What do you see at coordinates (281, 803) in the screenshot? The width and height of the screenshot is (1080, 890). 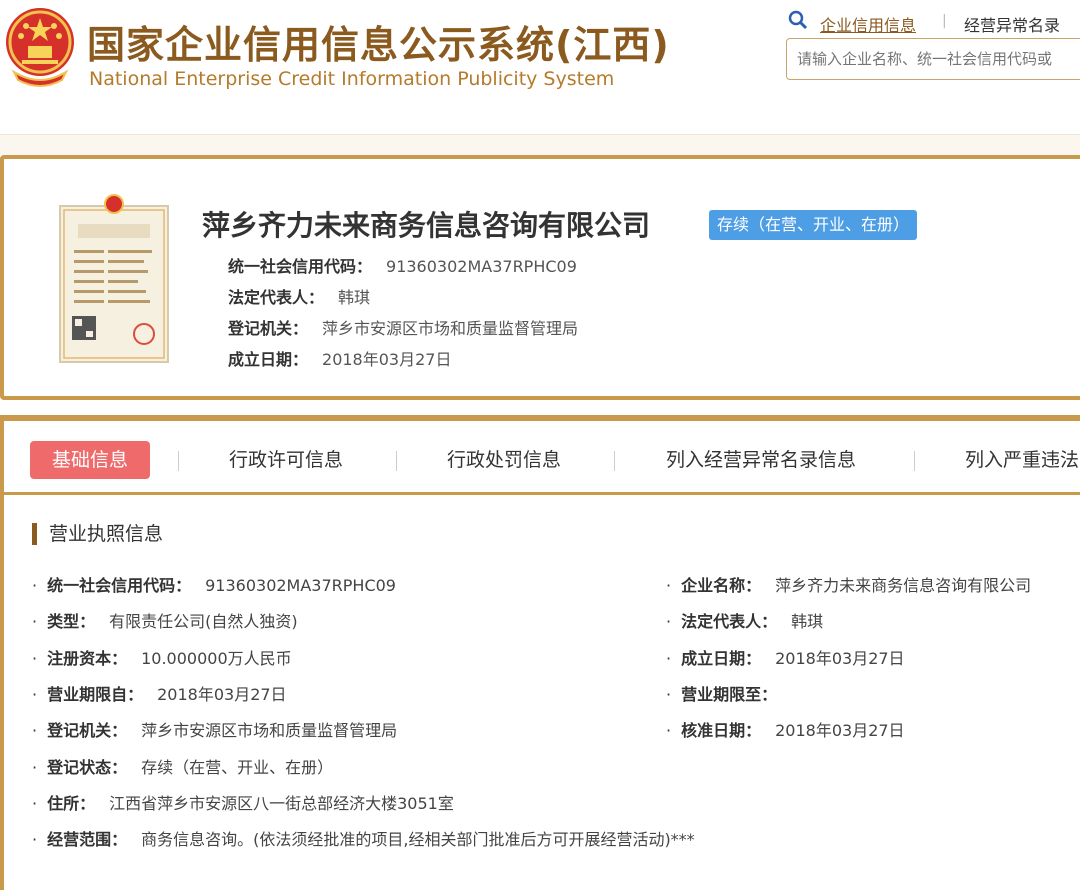 I see `detail-value: 江西省萍乡市安源区八一街总部经济大楼3051室` at bounding box center [281, 803].